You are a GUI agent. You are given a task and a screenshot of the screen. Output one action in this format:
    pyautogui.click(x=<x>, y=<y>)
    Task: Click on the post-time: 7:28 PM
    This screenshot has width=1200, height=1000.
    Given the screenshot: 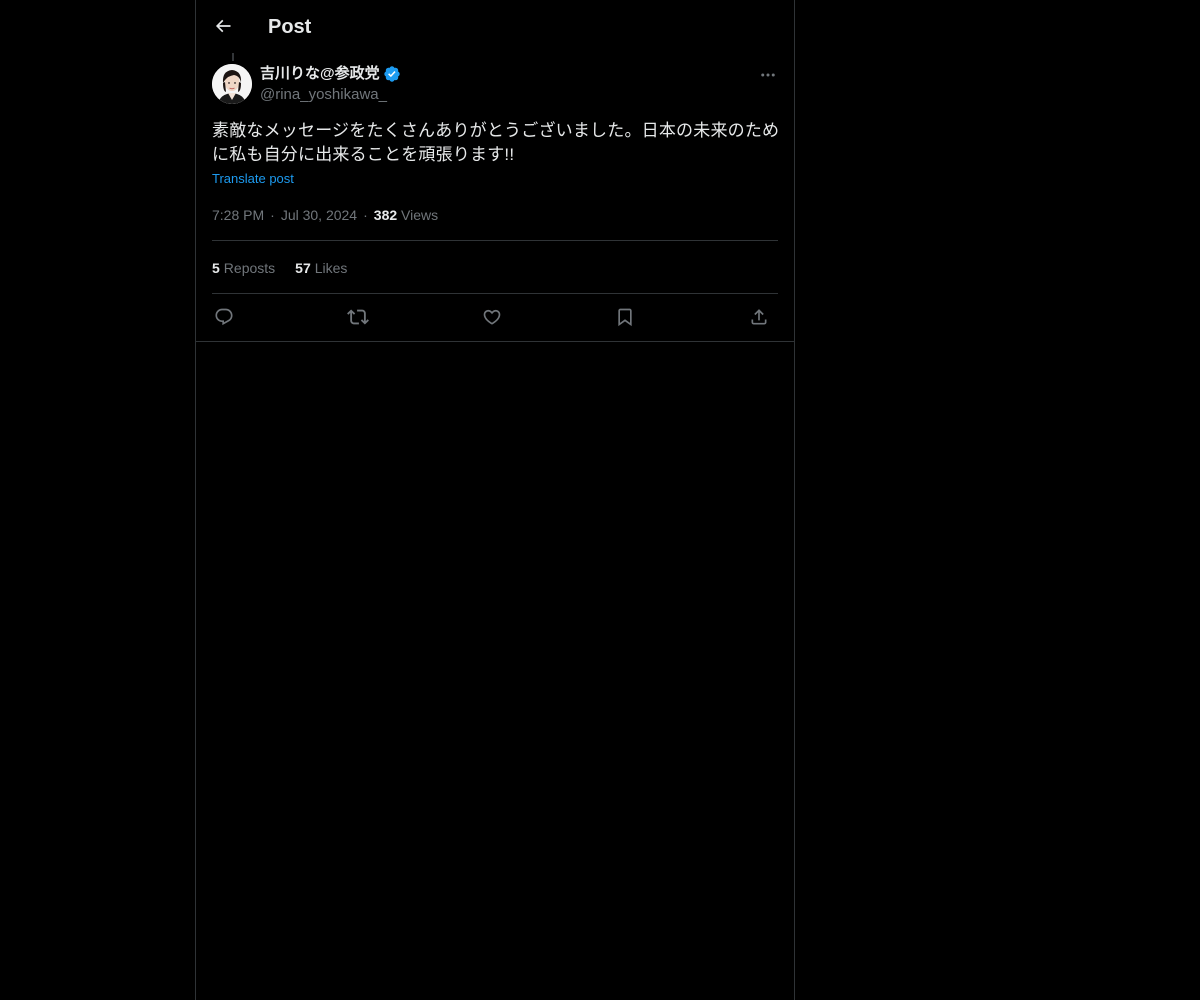 What is the action you would take?
    pyautogui.click(x=238, y=215)
    